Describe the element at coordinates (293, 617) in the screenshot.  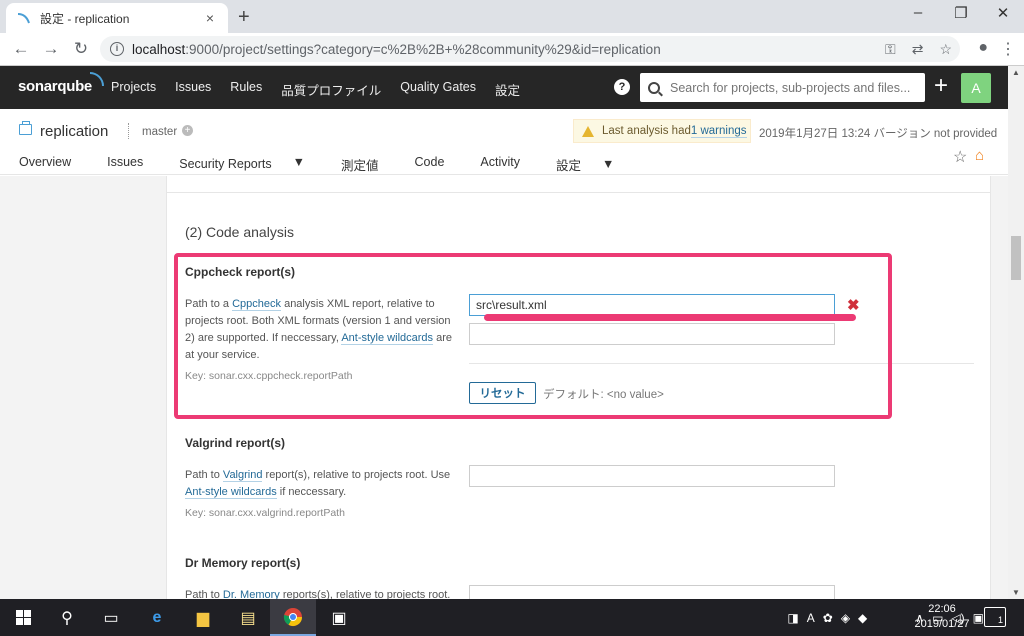
I see `chrome-icon` at that location.